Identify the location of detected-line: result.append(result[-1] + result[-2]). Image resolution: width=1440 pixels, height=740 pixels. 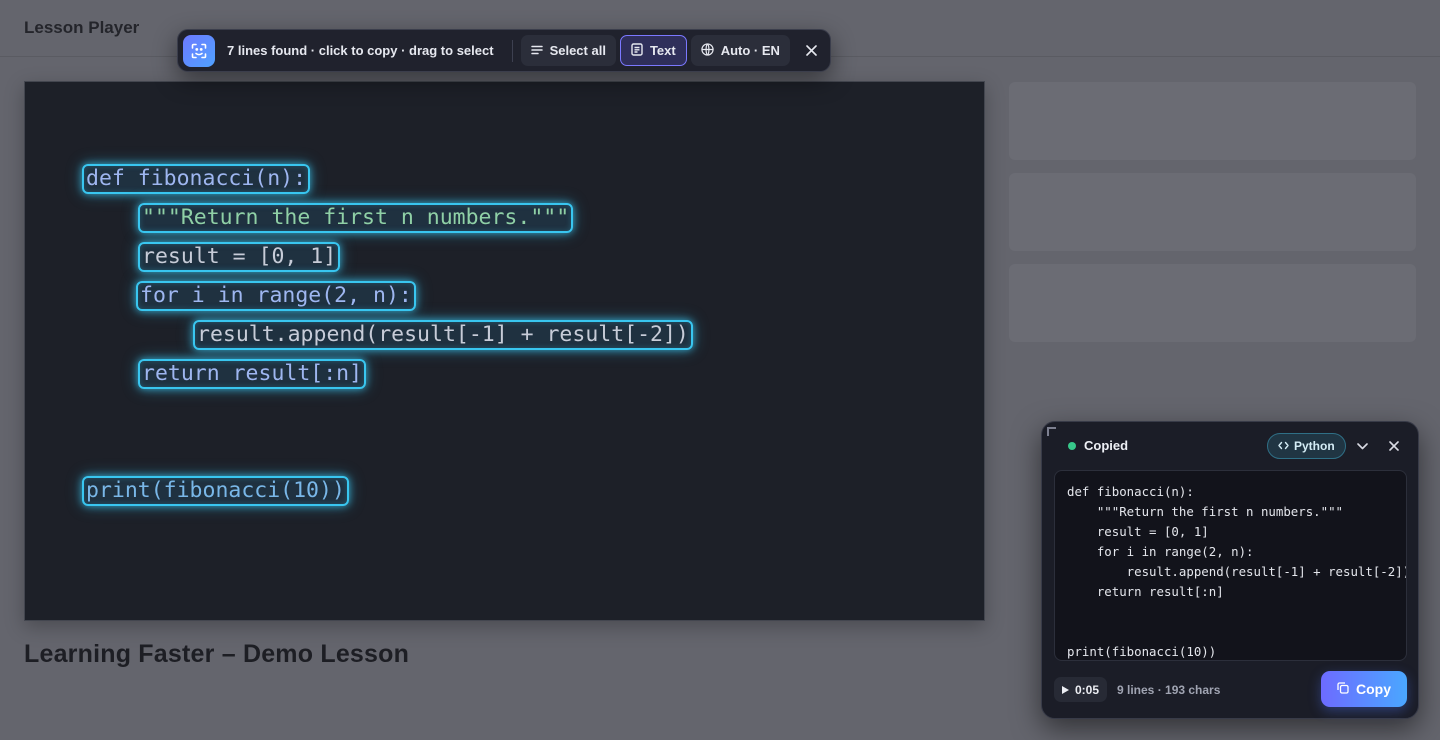
(443, 335).